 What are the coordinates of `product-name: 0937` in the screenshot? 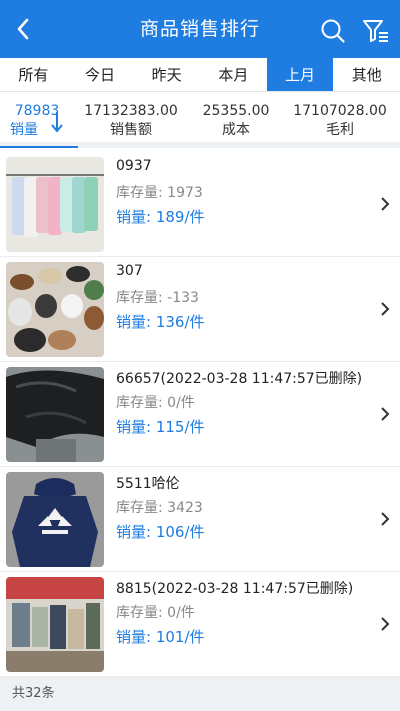 It's located at (134, 166).